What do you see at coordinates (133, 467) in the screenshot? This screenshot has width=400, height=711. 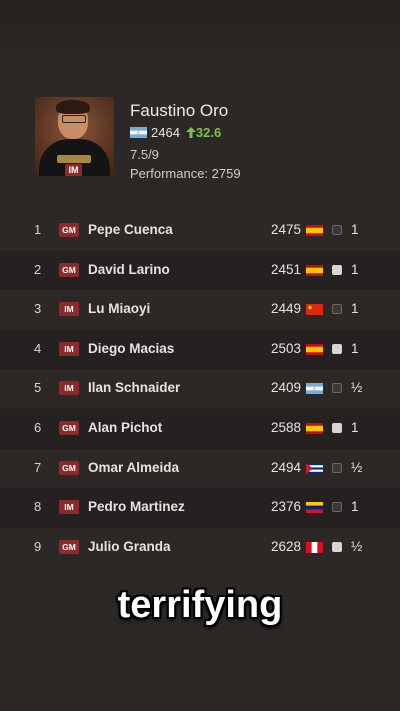 I see `opponent-name: Omar Almeida` at bounding box center [133, 467].